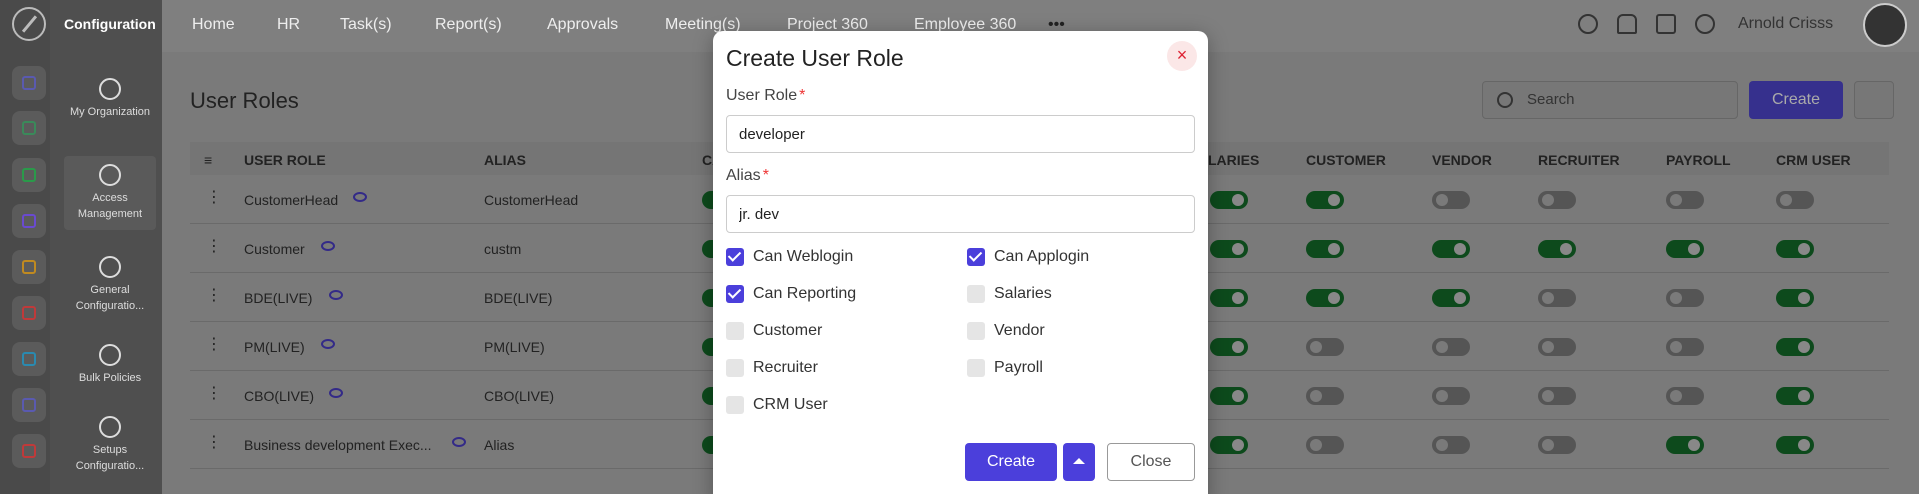 The height and width of the screenshot is (494, 1919). Describe the element at coordinates (1009, 294) in the screenshot. I see `checkbox-salaries: Salaries` at that location.